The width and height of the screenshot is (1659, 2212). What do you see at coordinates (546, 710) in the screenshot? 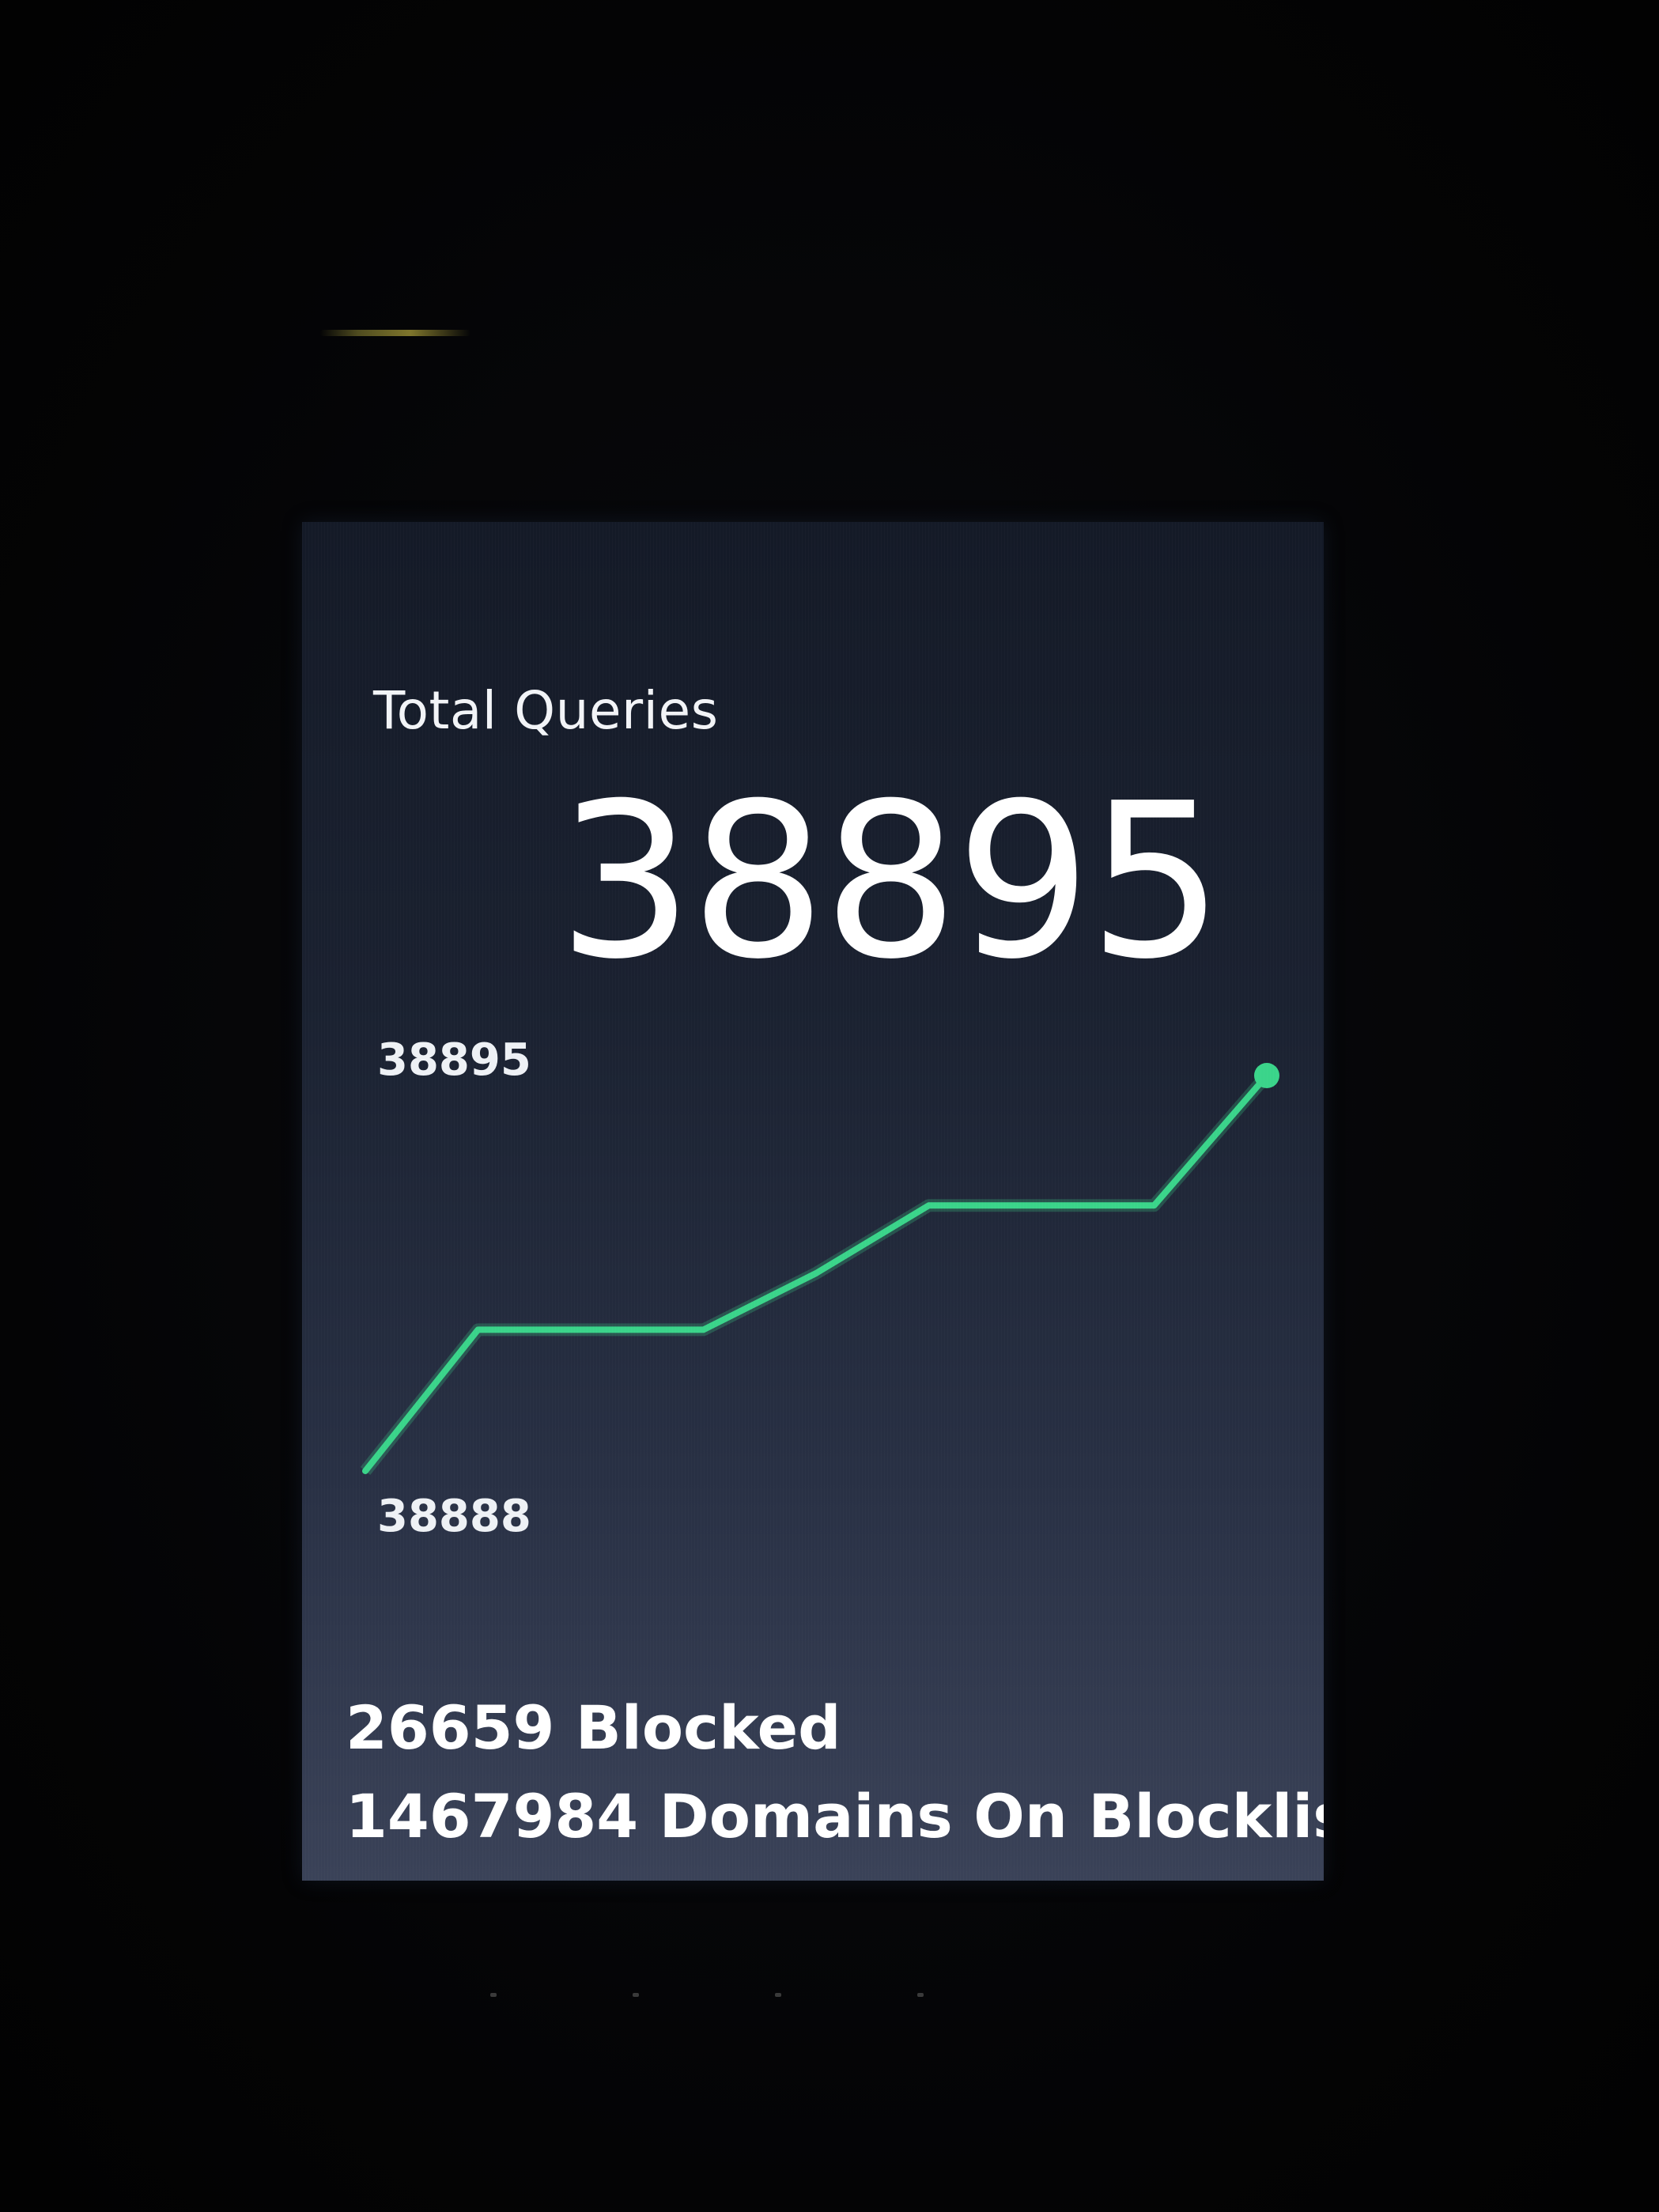
I see `panel-title: Total Queries` at bounding box center [546, 710].